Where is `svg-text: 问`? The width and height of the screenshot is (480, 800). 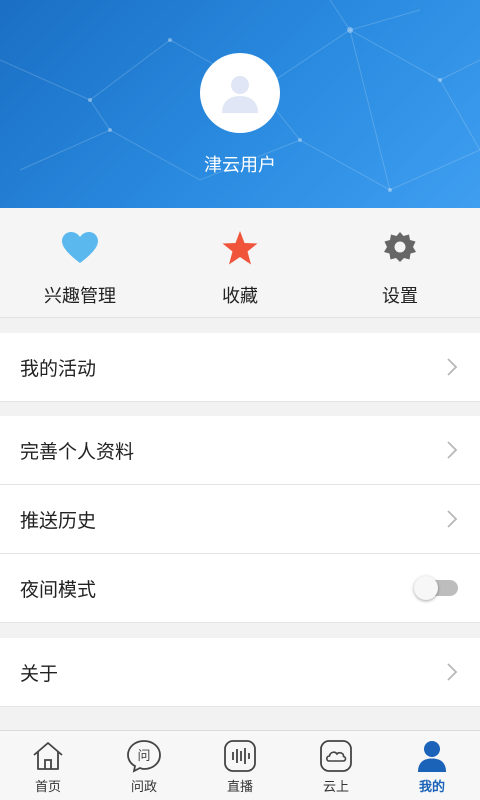 svg-text: 问 is located at coordinates (143, 756).